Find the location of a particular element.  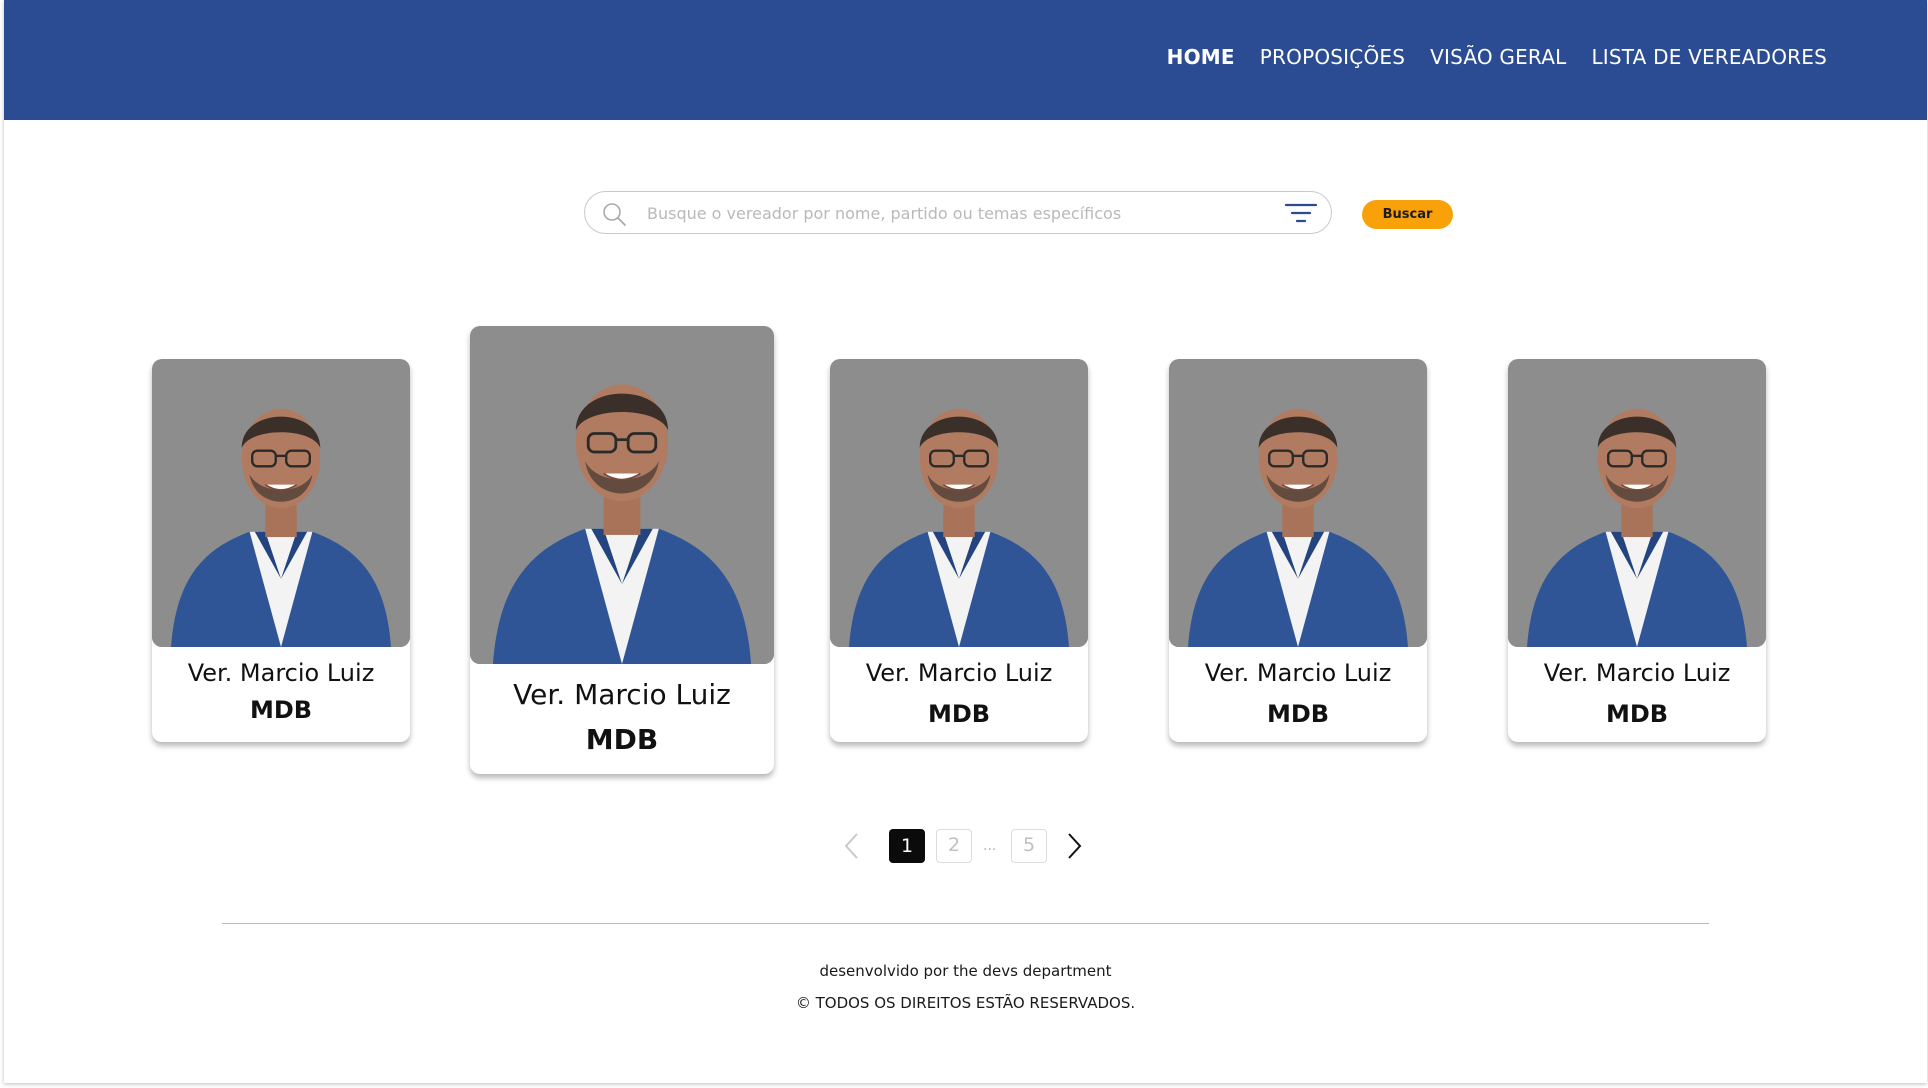

nav-visao-geral-link: VISÃO GERAL is located at coordinates (1498, 57).